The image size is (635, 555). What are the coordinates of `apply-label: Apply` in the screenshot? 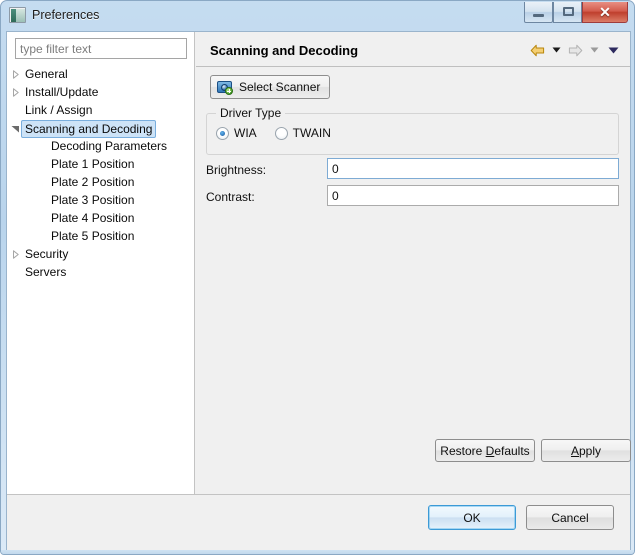 It's located at (586, 450).